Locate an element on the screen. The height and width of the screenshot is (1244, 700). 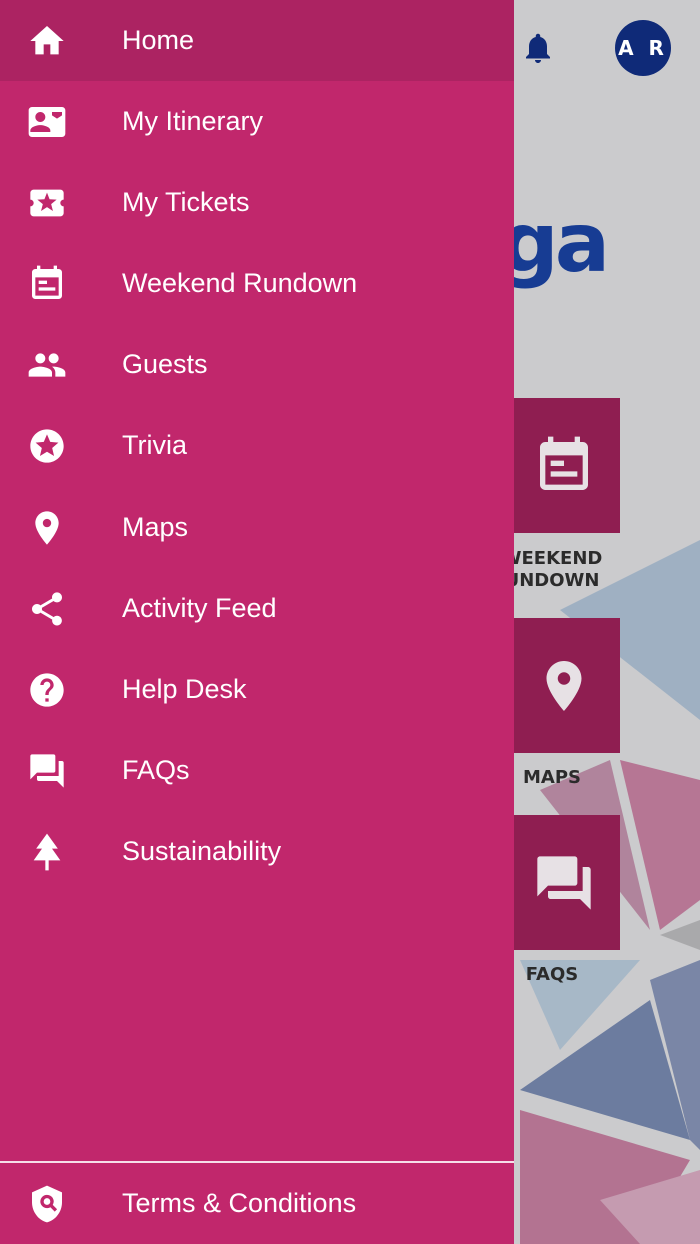
home-icon is located at coordinates (47, 41).